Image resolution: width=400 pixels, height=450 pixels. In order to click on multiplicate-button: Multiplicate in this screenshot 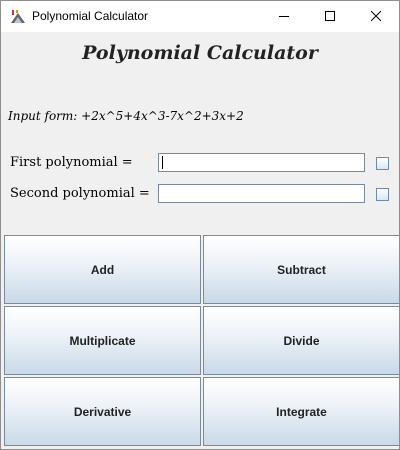, I will do `click(102, 340)`.